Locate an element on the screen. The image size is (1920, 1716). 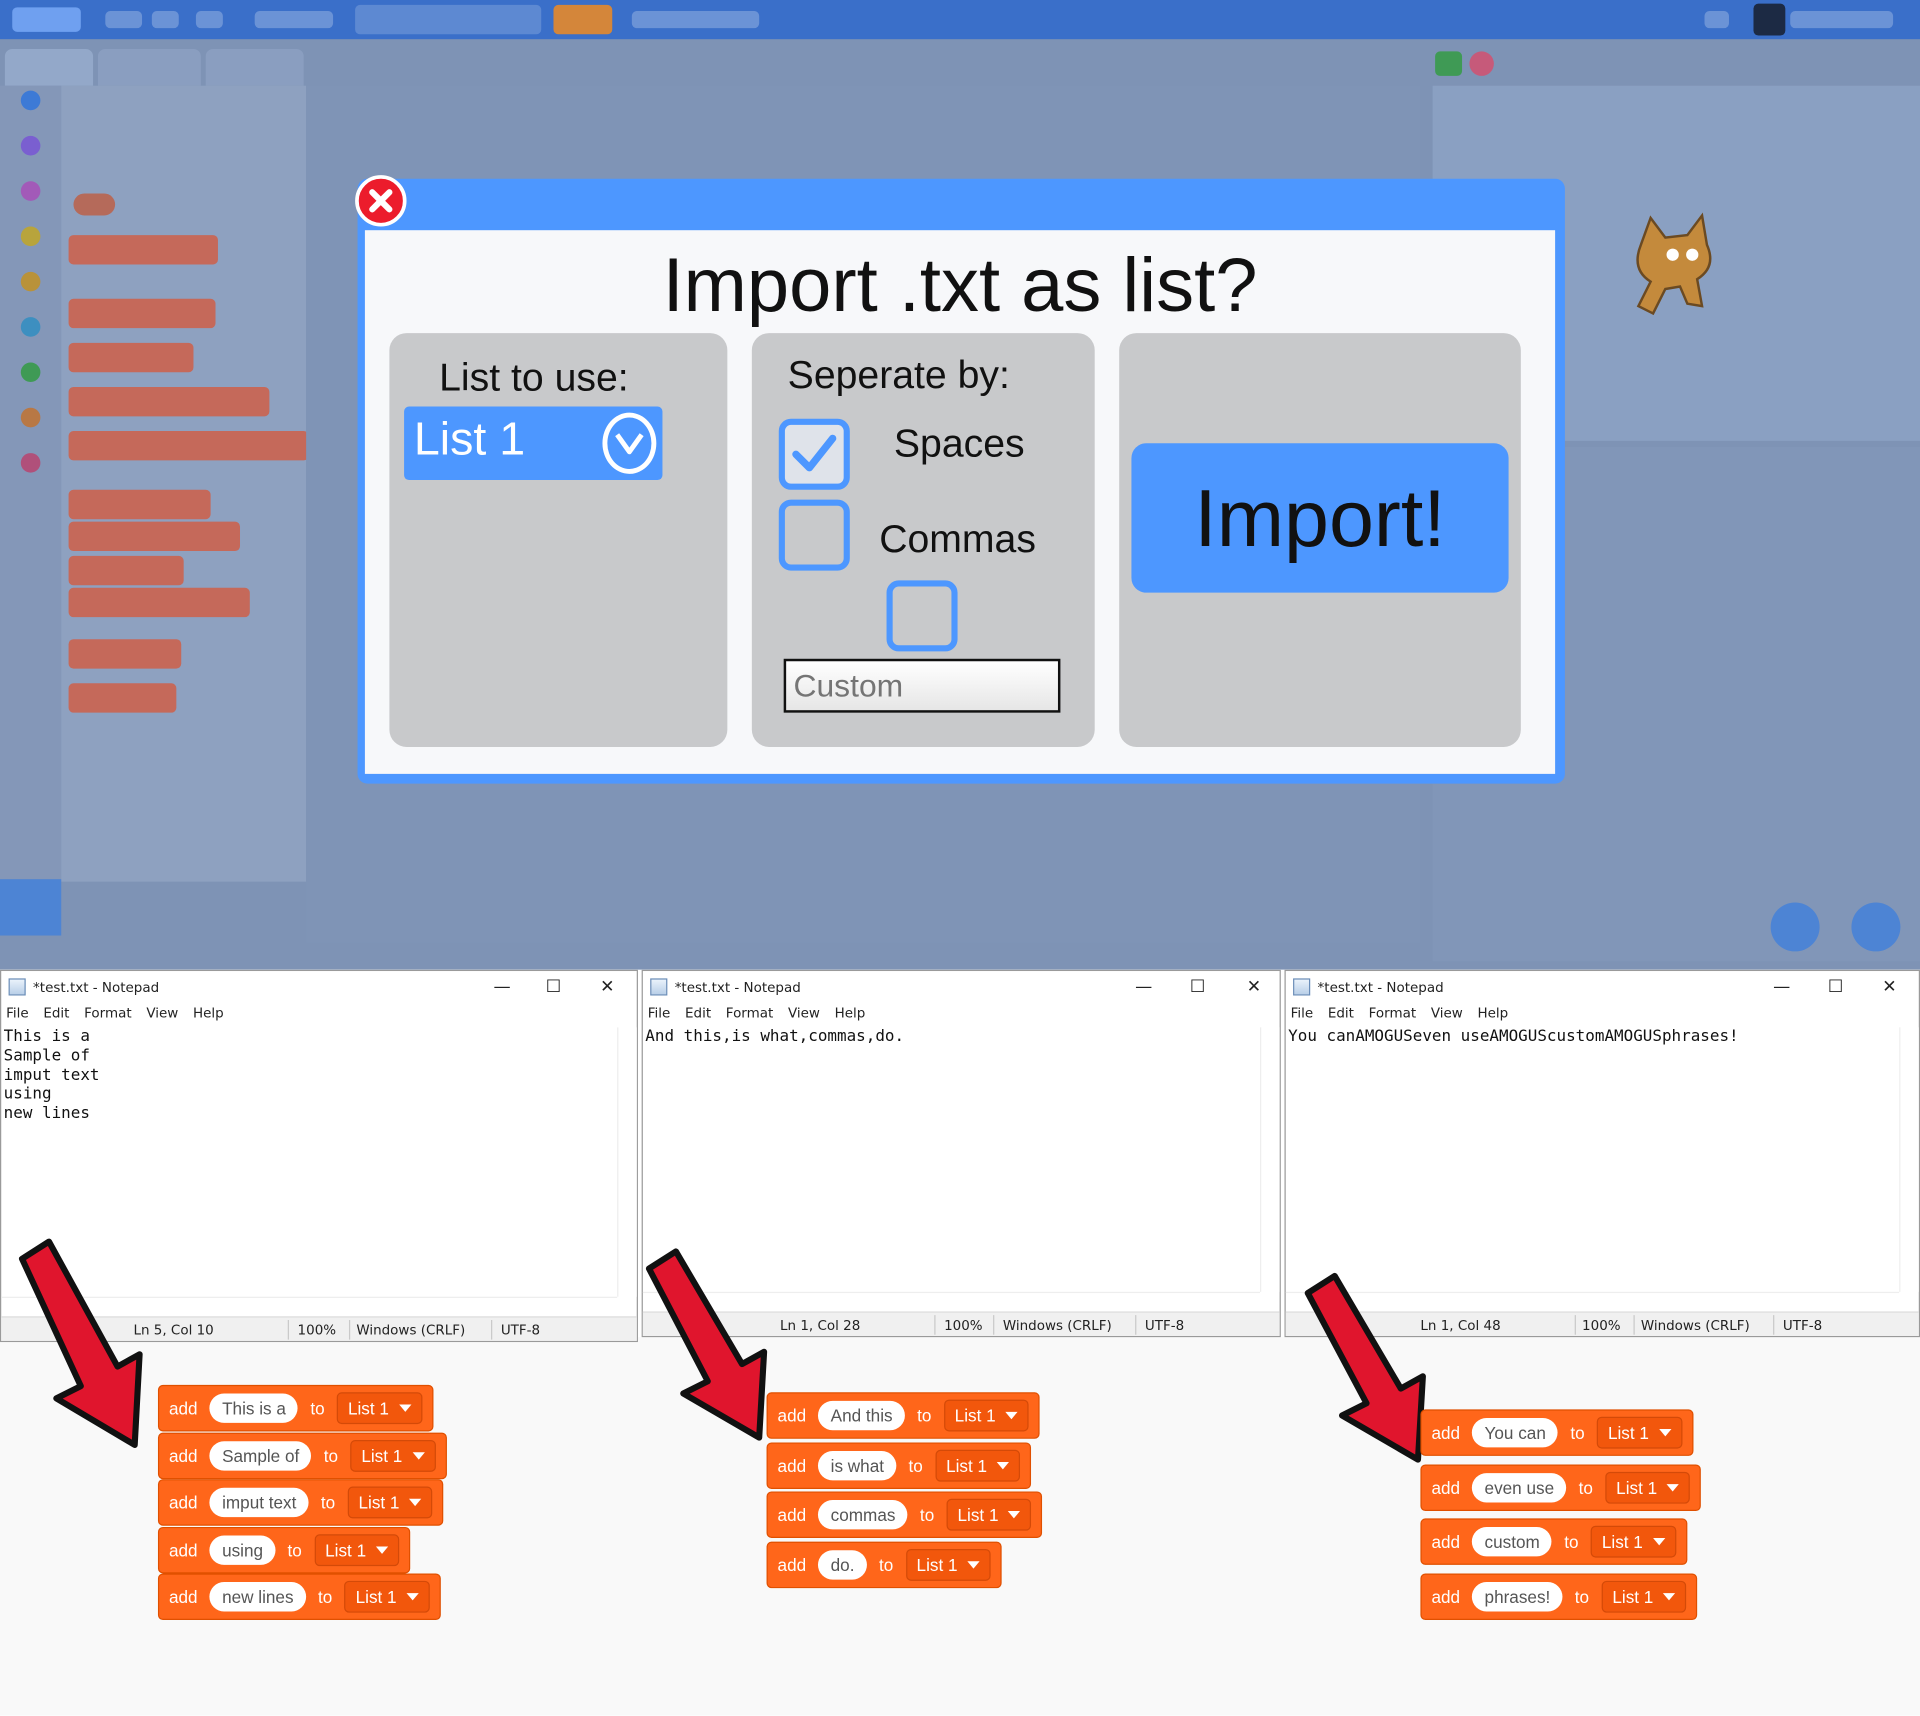
add-to-list-block: add This is a to List 1 is located at coordinates (295, 1408).